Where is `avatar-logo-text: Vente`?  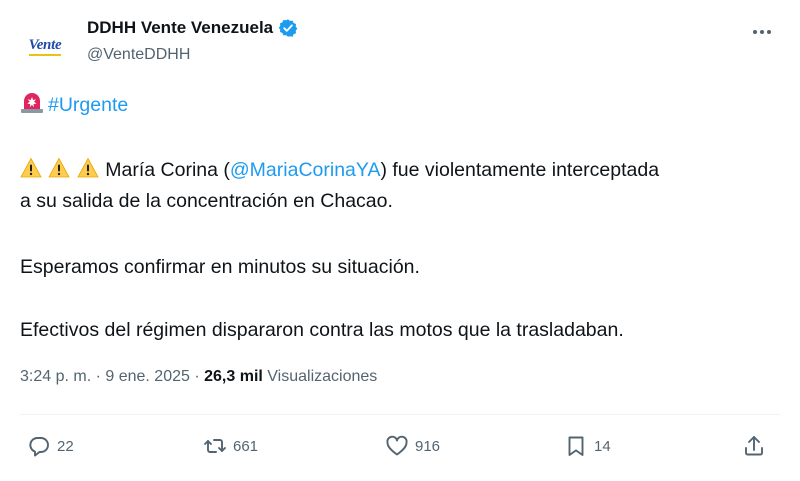
avatar-logo-text: Vente is located at coordinates (45, 47).